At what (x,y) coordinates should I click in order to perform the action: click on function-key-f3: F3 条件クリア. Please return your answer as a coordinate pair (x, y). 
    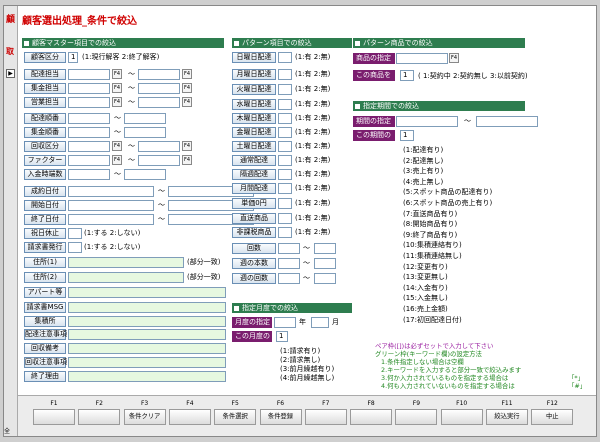
    Looking at the image, I should click on (145, 416).